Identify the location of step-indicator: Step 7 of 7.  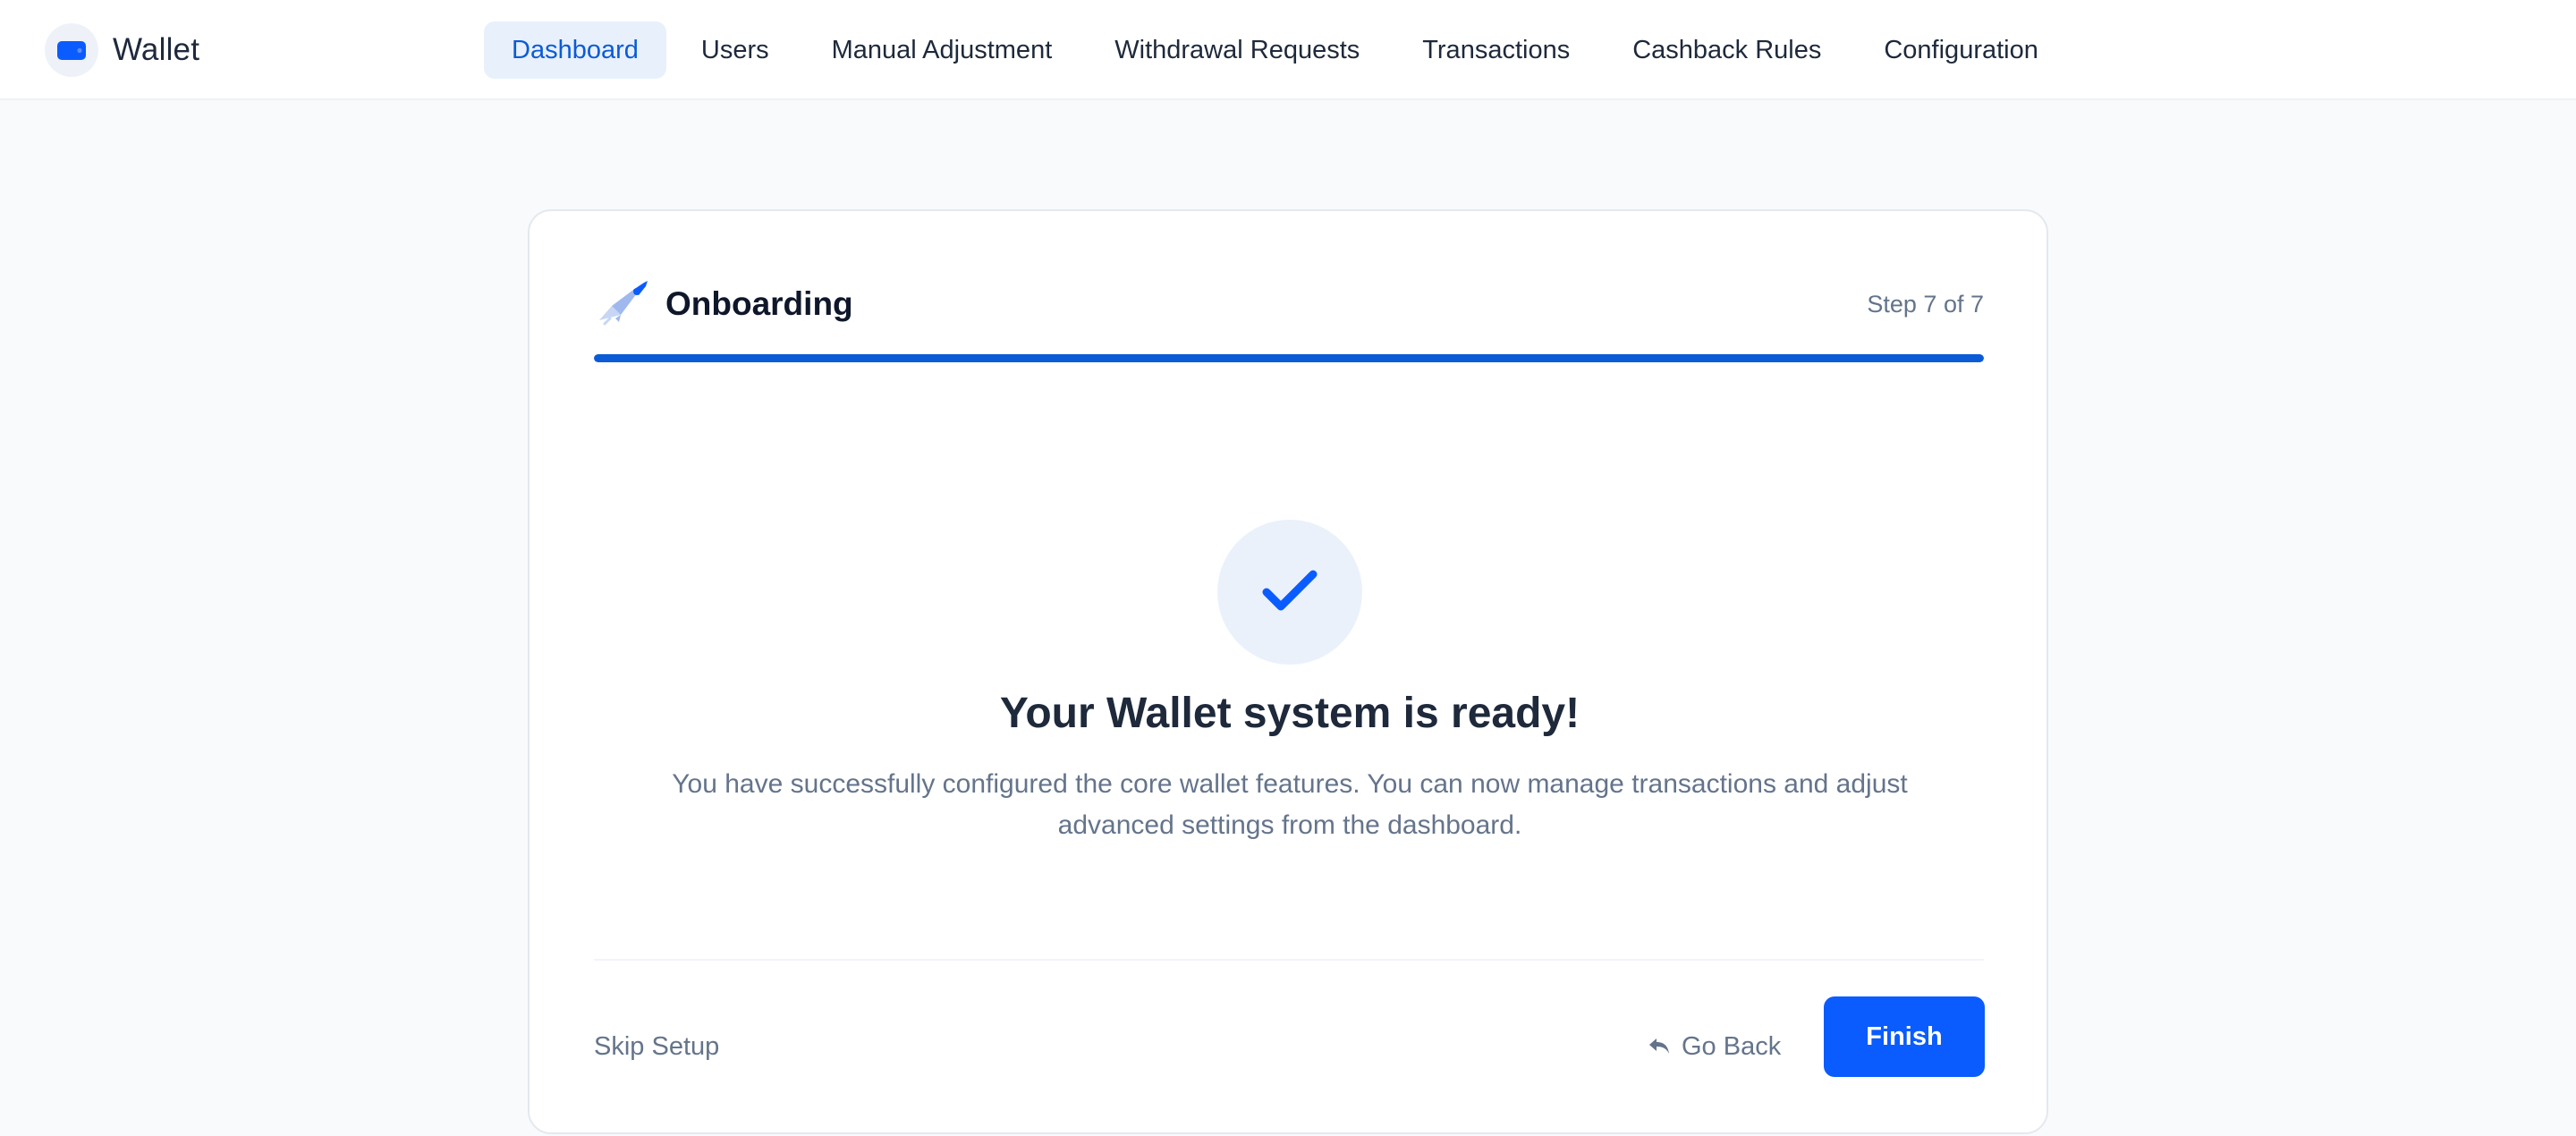
(1925, 304).